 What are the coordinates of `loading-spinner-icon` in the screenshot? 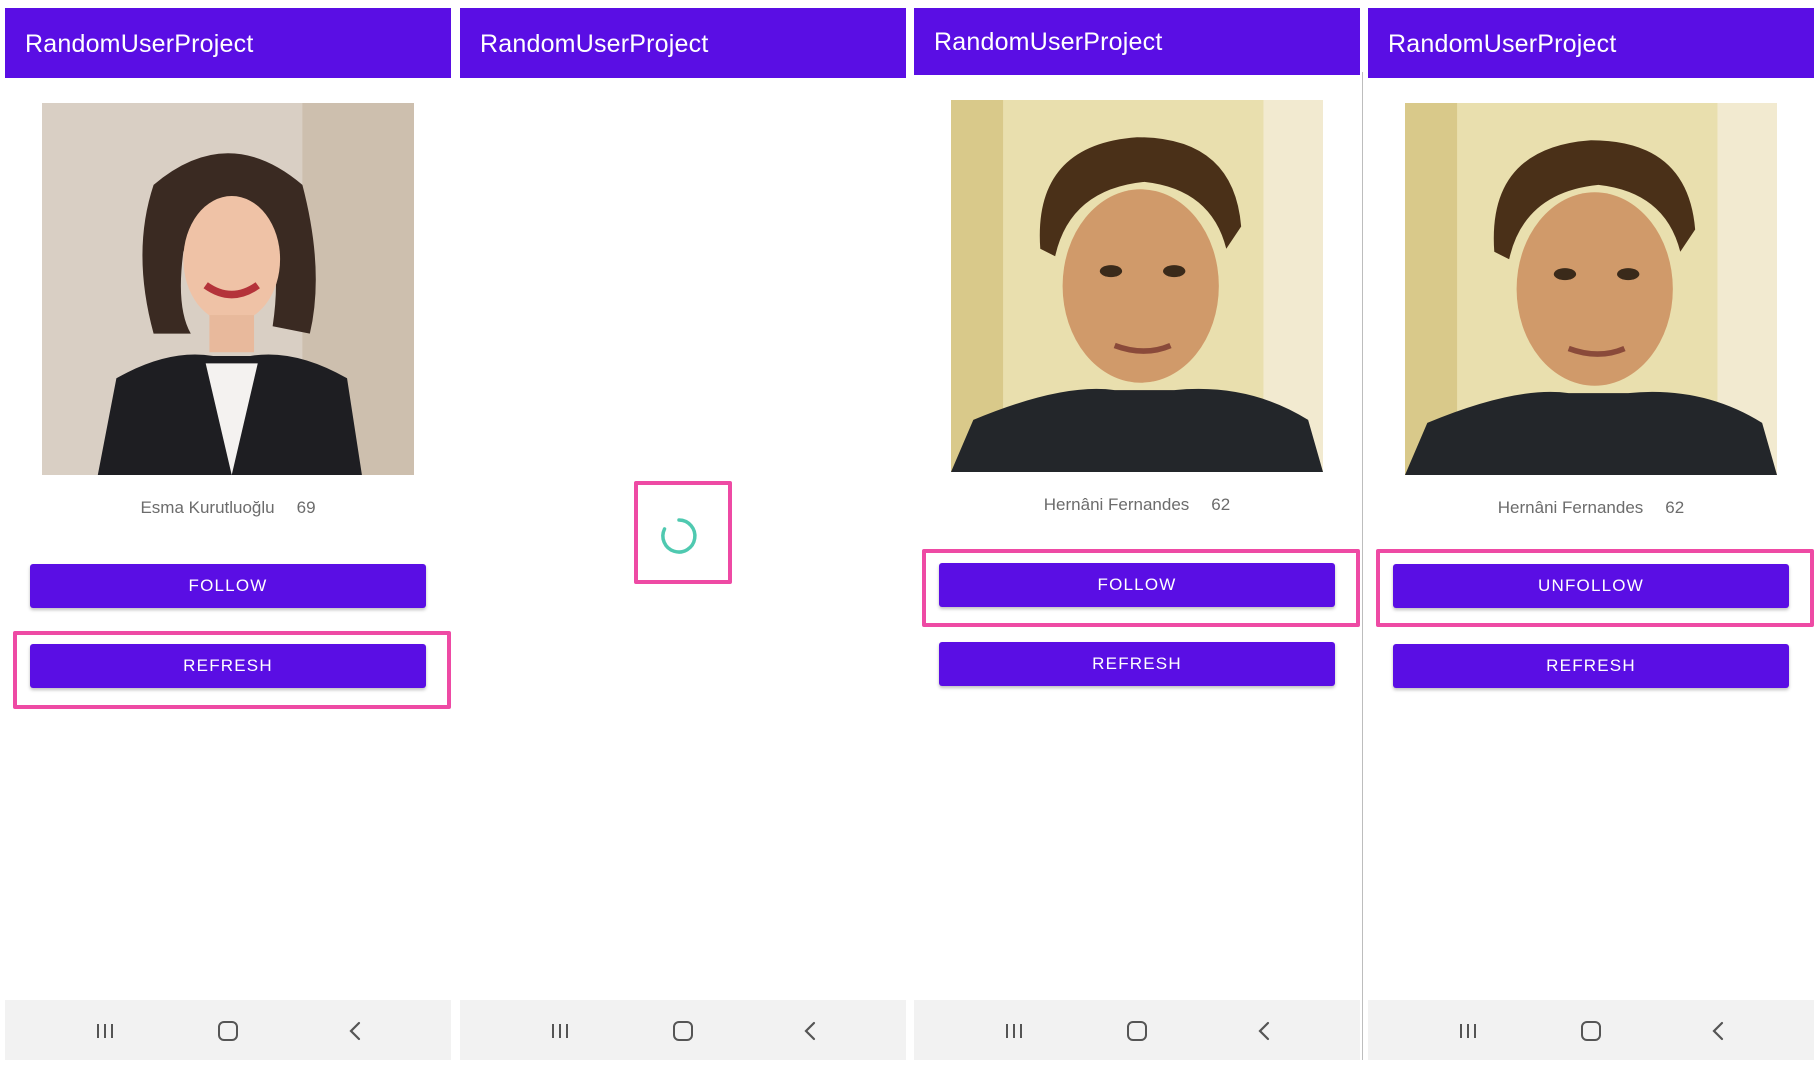 It's located at (679, 536).